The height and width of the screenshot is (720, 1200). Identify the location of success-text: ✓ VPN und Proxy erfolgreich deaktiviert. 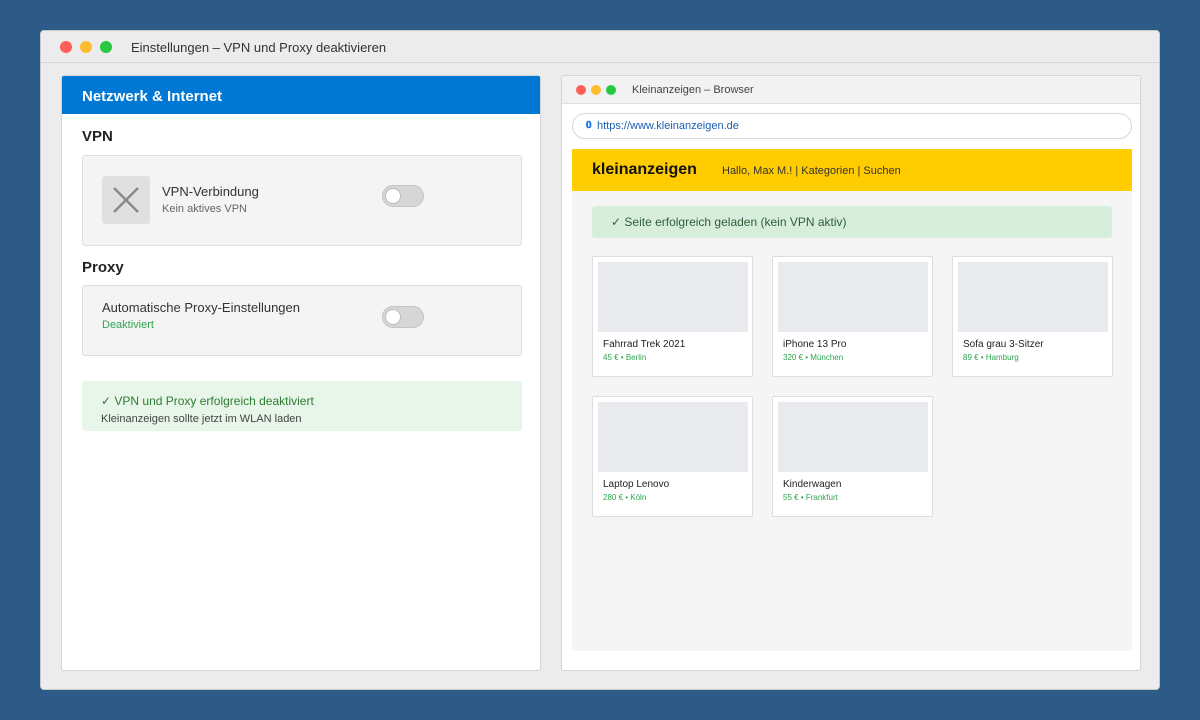
(207, 401).